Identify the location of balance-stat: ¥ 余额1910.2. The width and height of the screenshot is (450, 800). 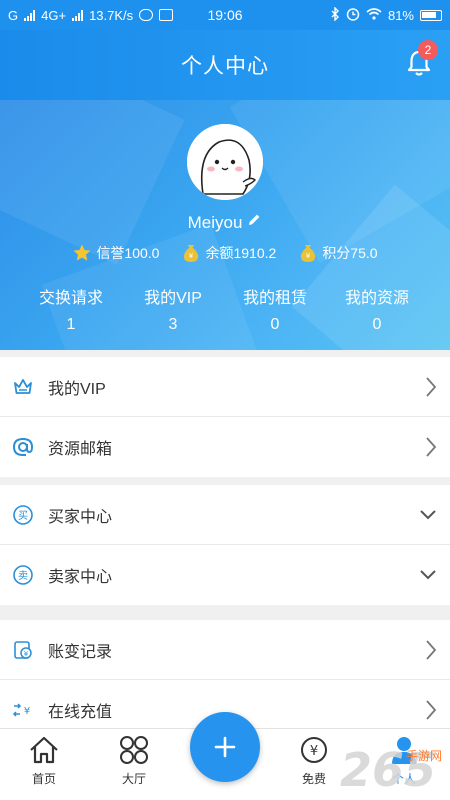
(228, 253).